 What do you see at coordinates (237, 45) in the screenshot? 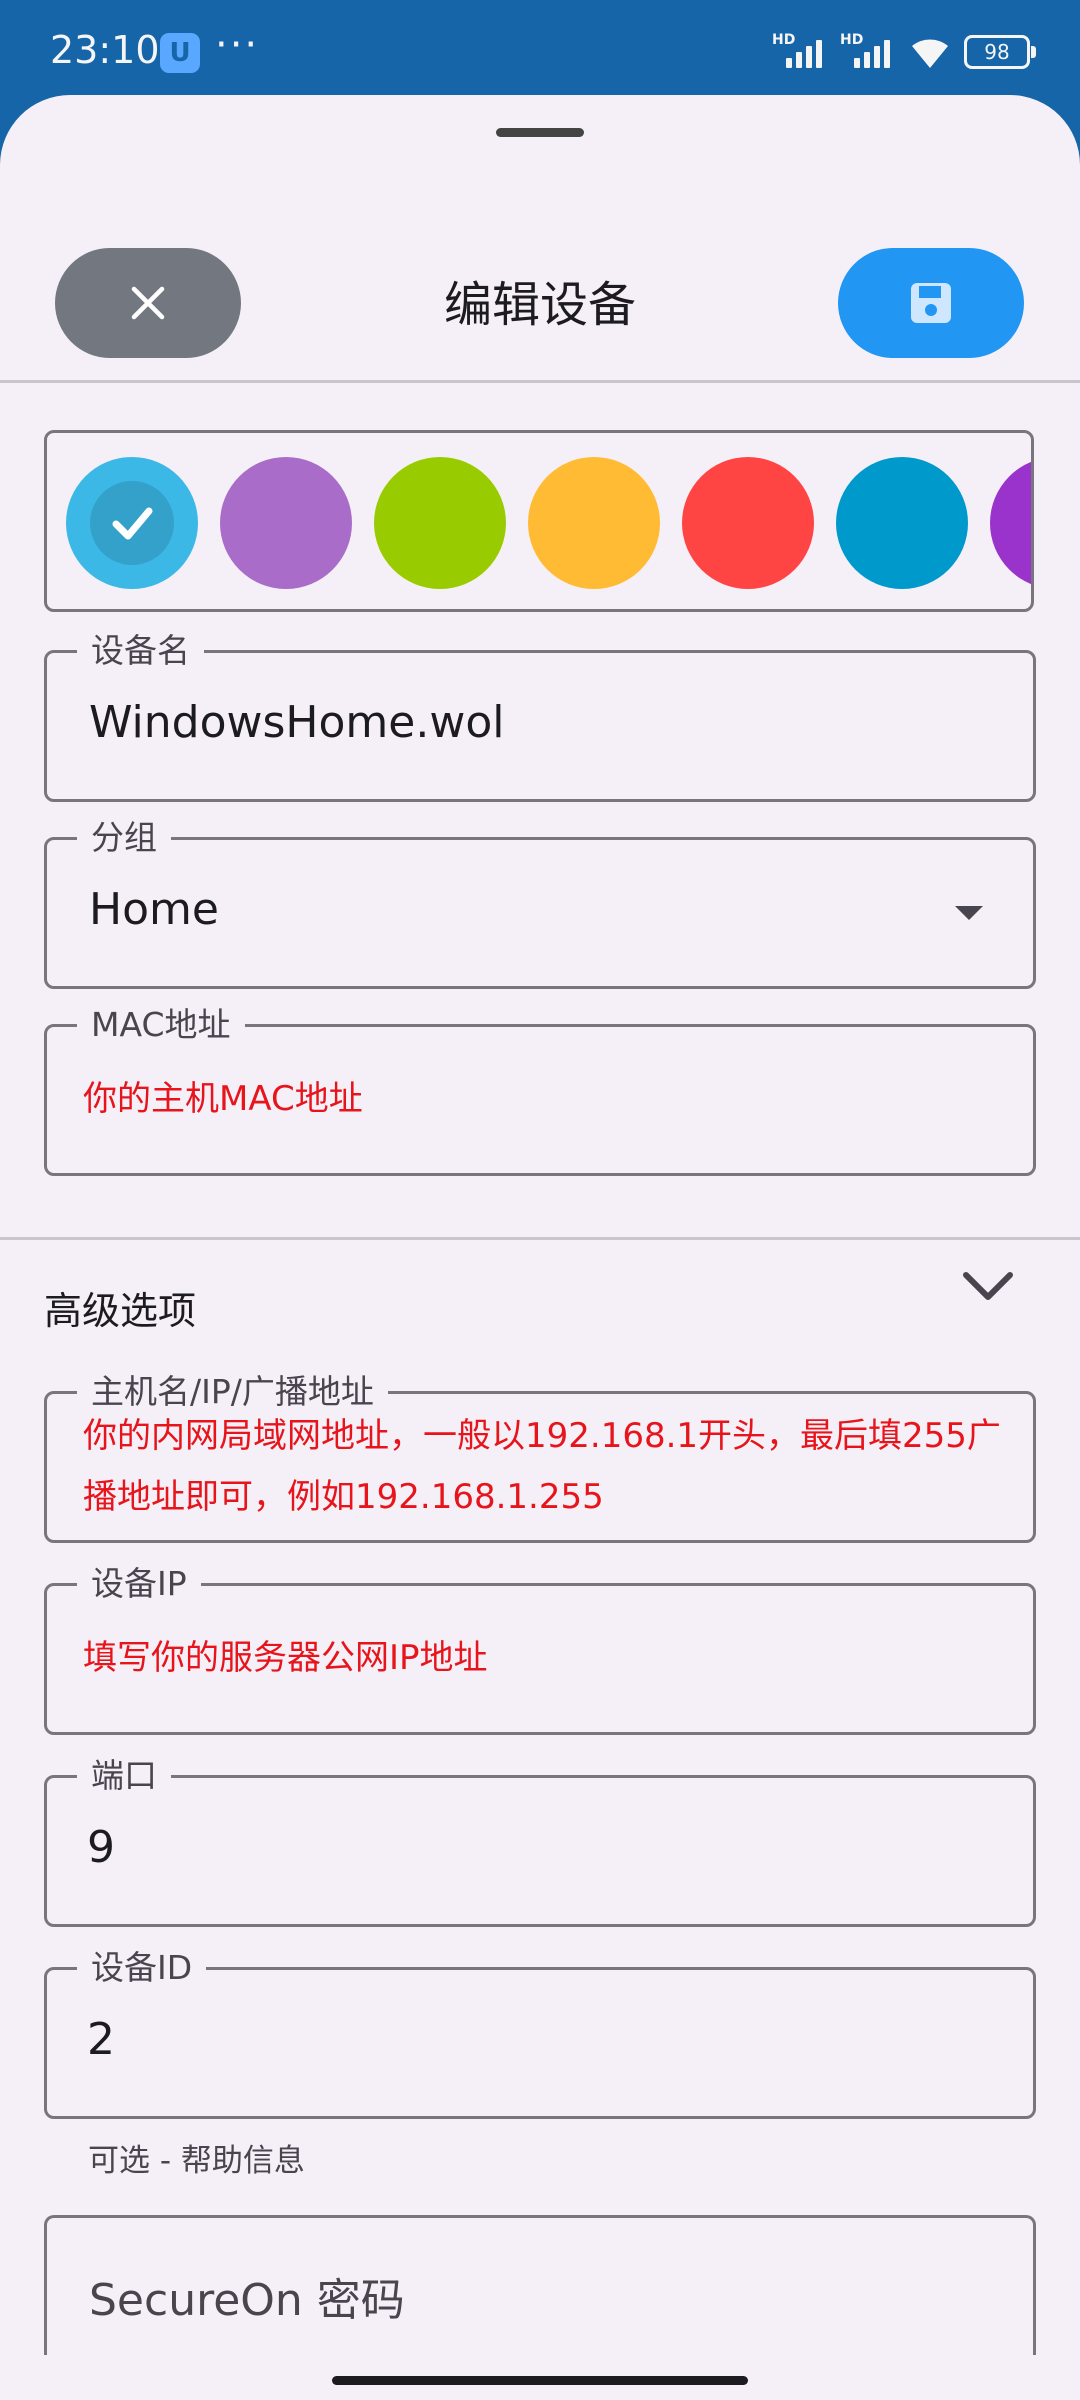
I see `more-notifications-icon: ···` at bounding box center [237, 45].